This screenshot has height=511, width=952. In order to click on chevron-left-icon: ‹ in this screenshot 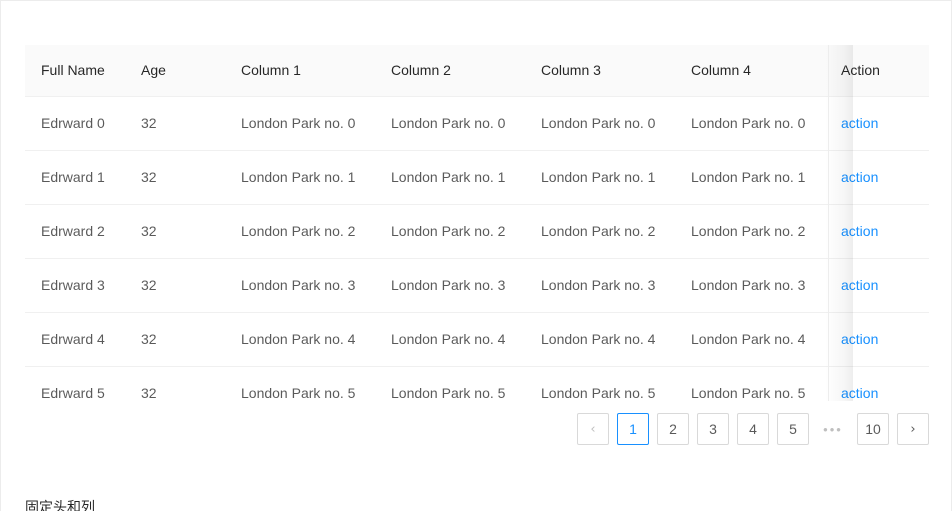, I will do `click(593, 429)`.